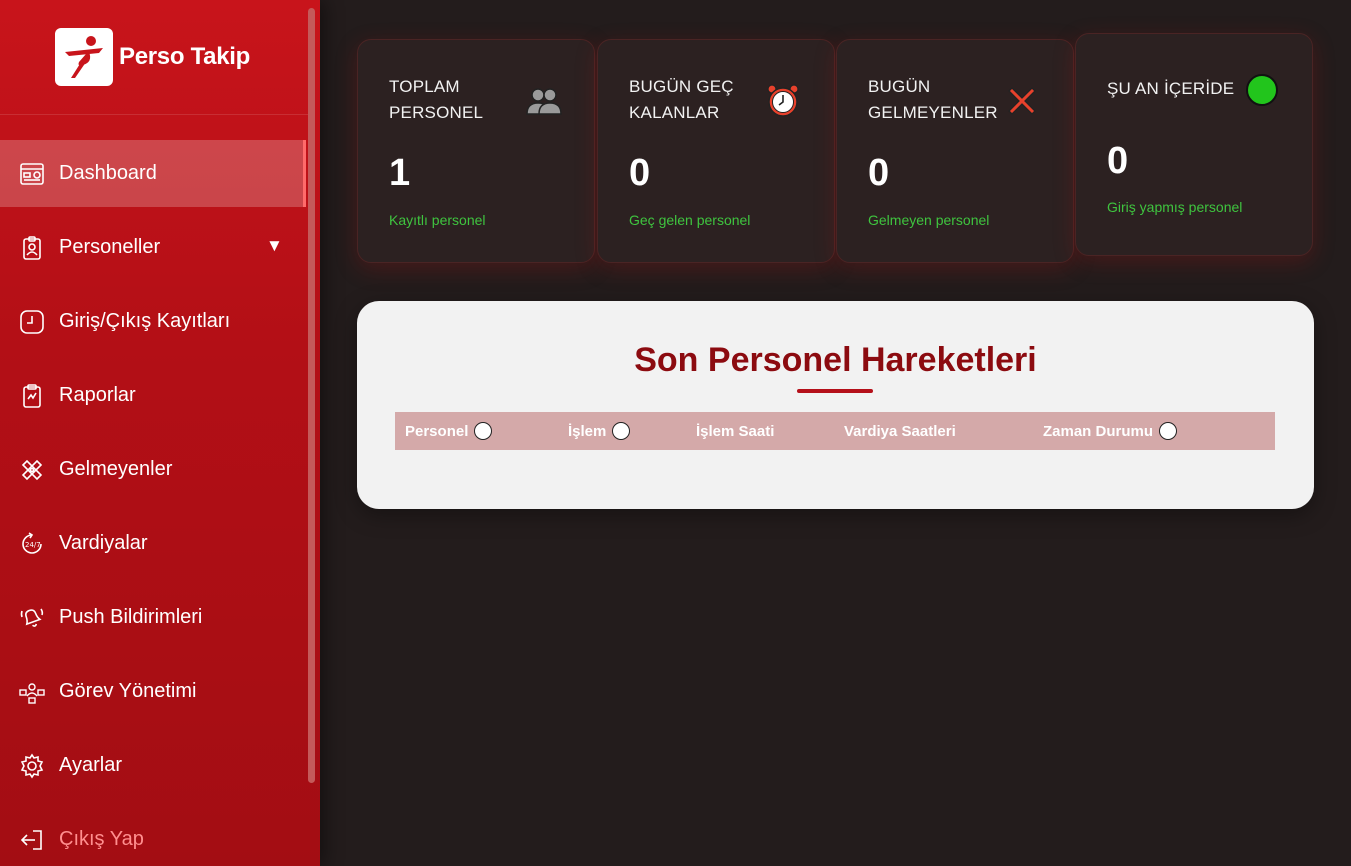  What do you see at coordinates (128, 691) in the screenshot?
I see `sidebar-item-label: Görev Yönetimi` at bounding box center [128, 691].